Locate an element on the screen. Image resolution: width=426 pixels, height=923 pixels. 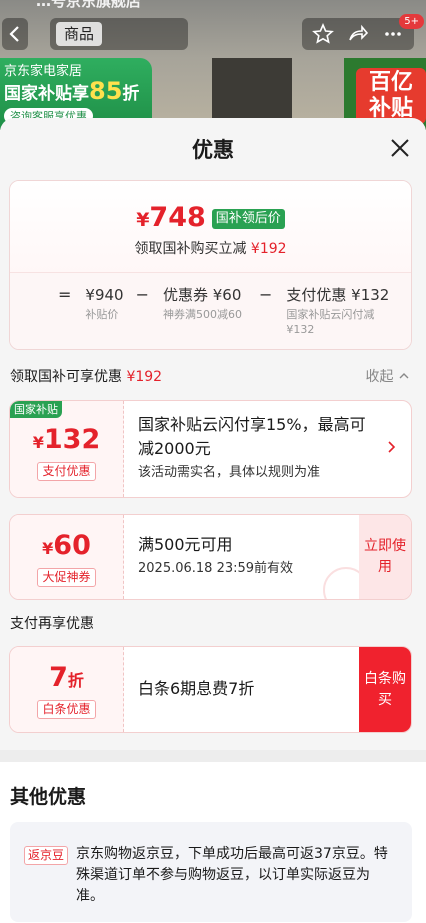
coupon-title: 国家补贴云闪付享15%，最高可减2000元 is located at coordinates (252, 436).